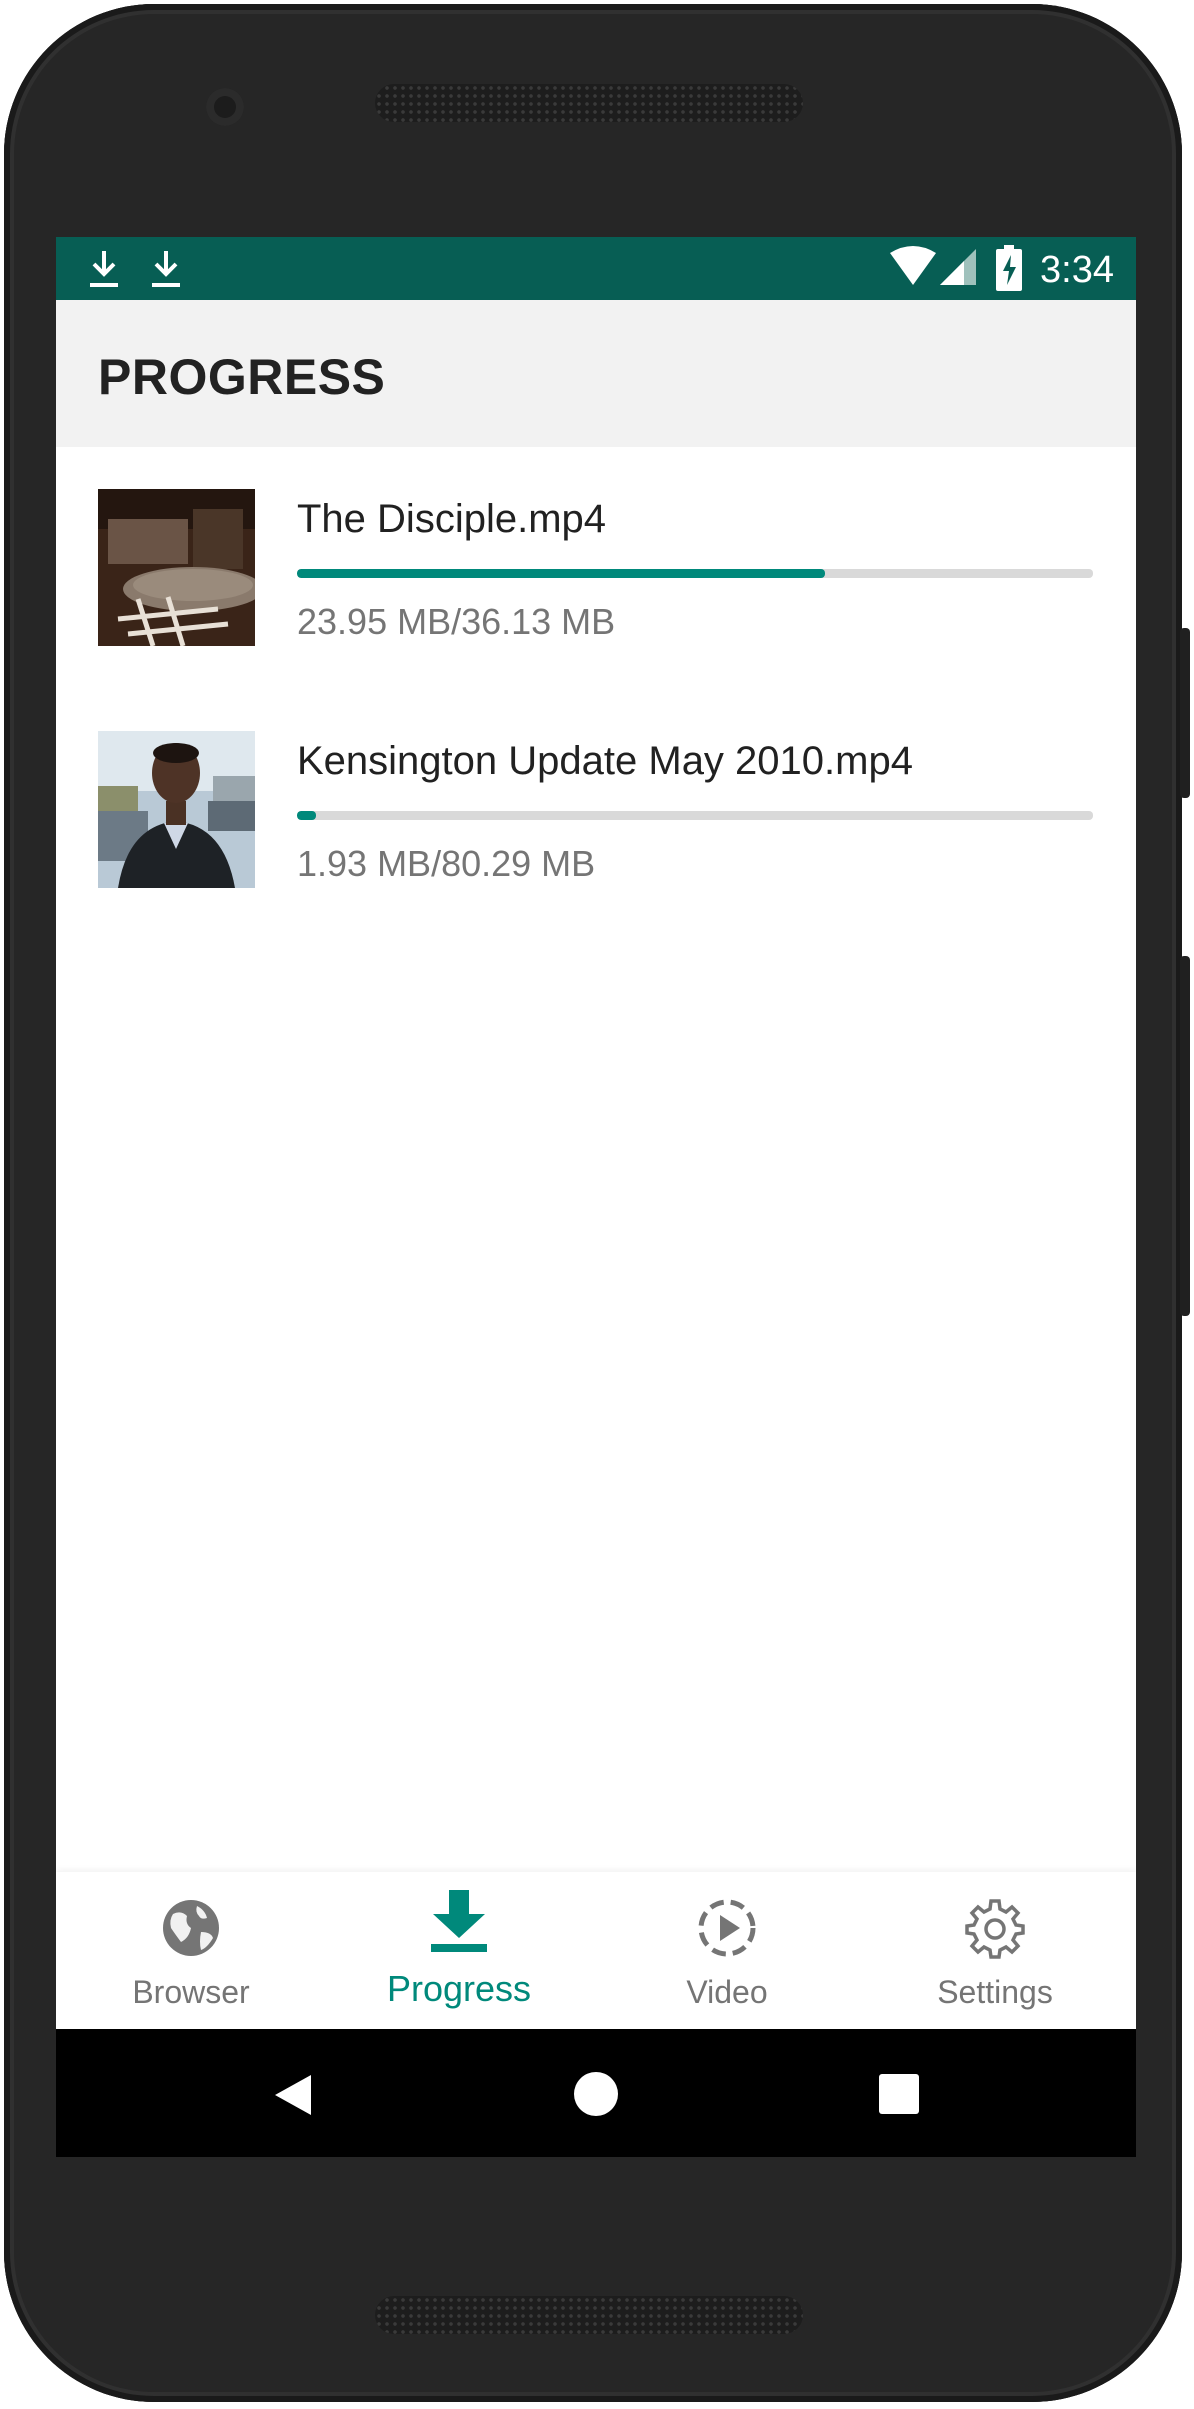  What do you see at coordinates (727, 1992) in the screenshot?
I see `nav-label: Video` at bounding box center [727, 1992].